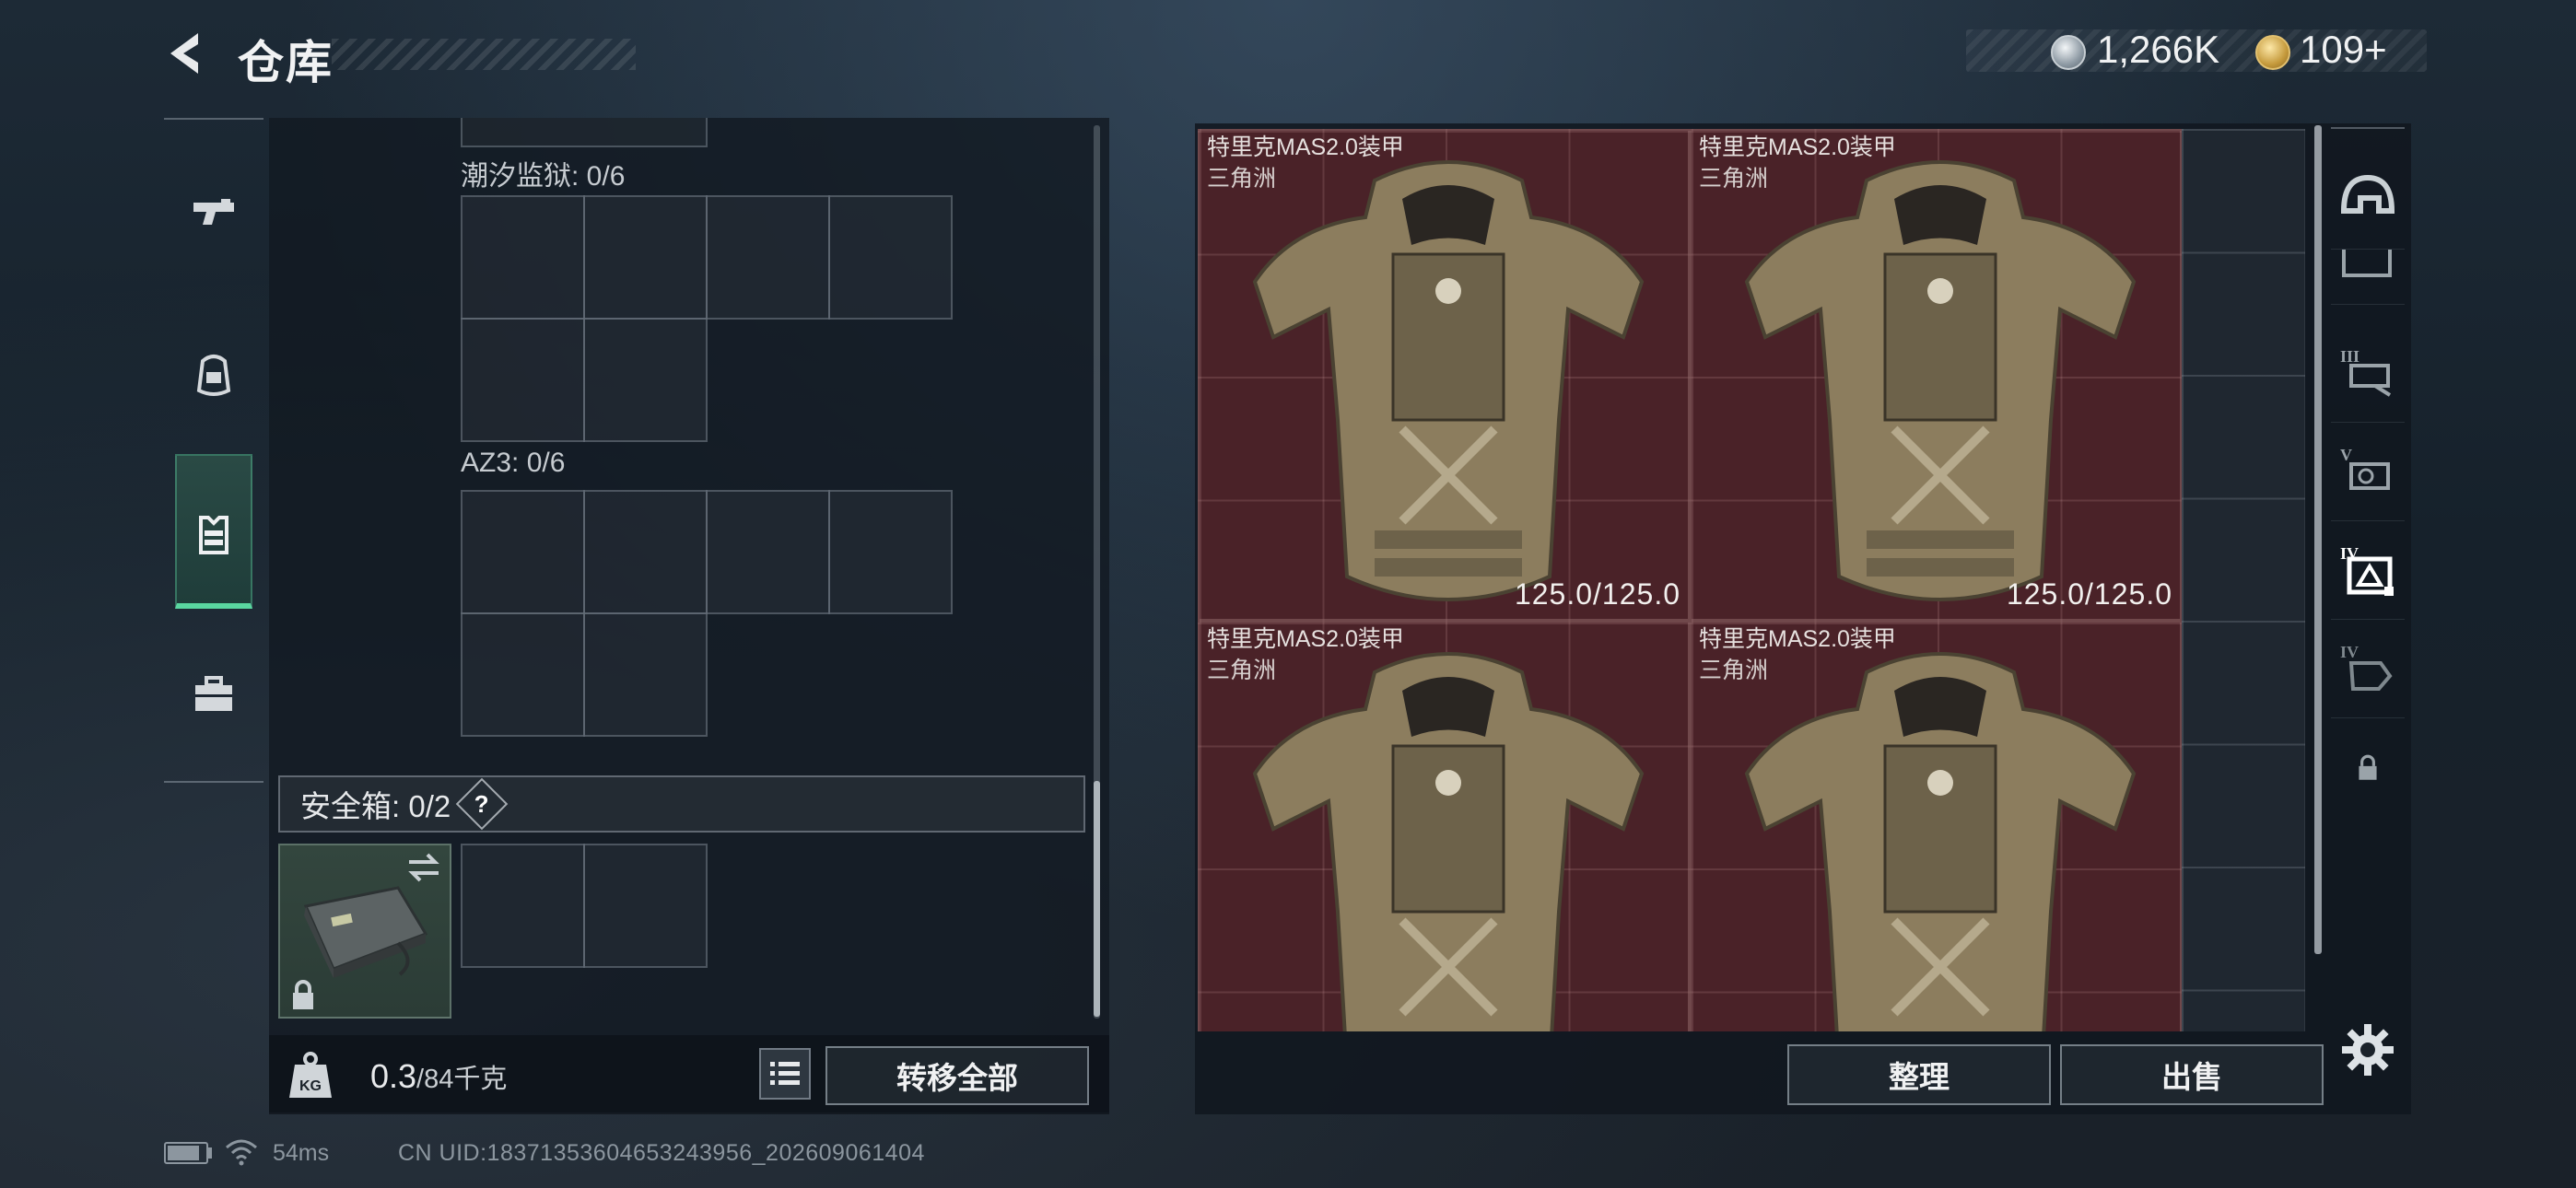 The width and height of the screenshot is (2576, 1188). What do you see at coordinates (241, 1152) in the screenshot?
I see `wifi-icon` at bounding box center [241, 1152].